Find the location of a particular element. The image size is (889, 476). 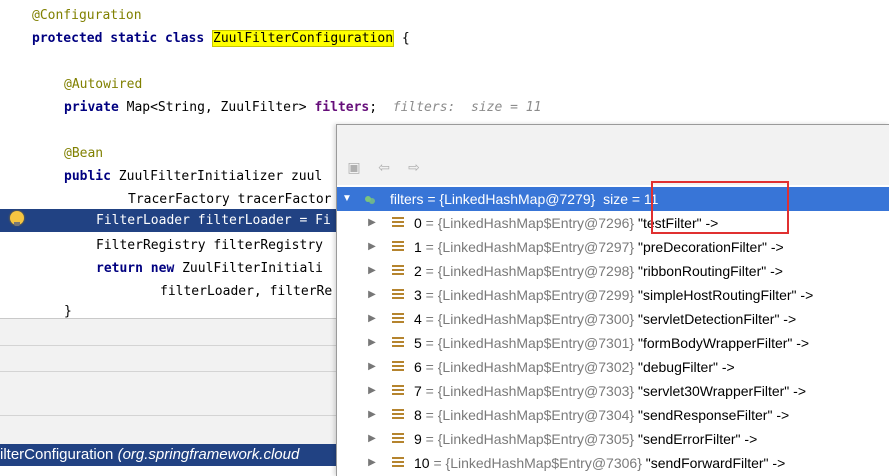

entry-ref: = {LinkedHashMap$Entry@7298} is located at coordinates (528, 271).